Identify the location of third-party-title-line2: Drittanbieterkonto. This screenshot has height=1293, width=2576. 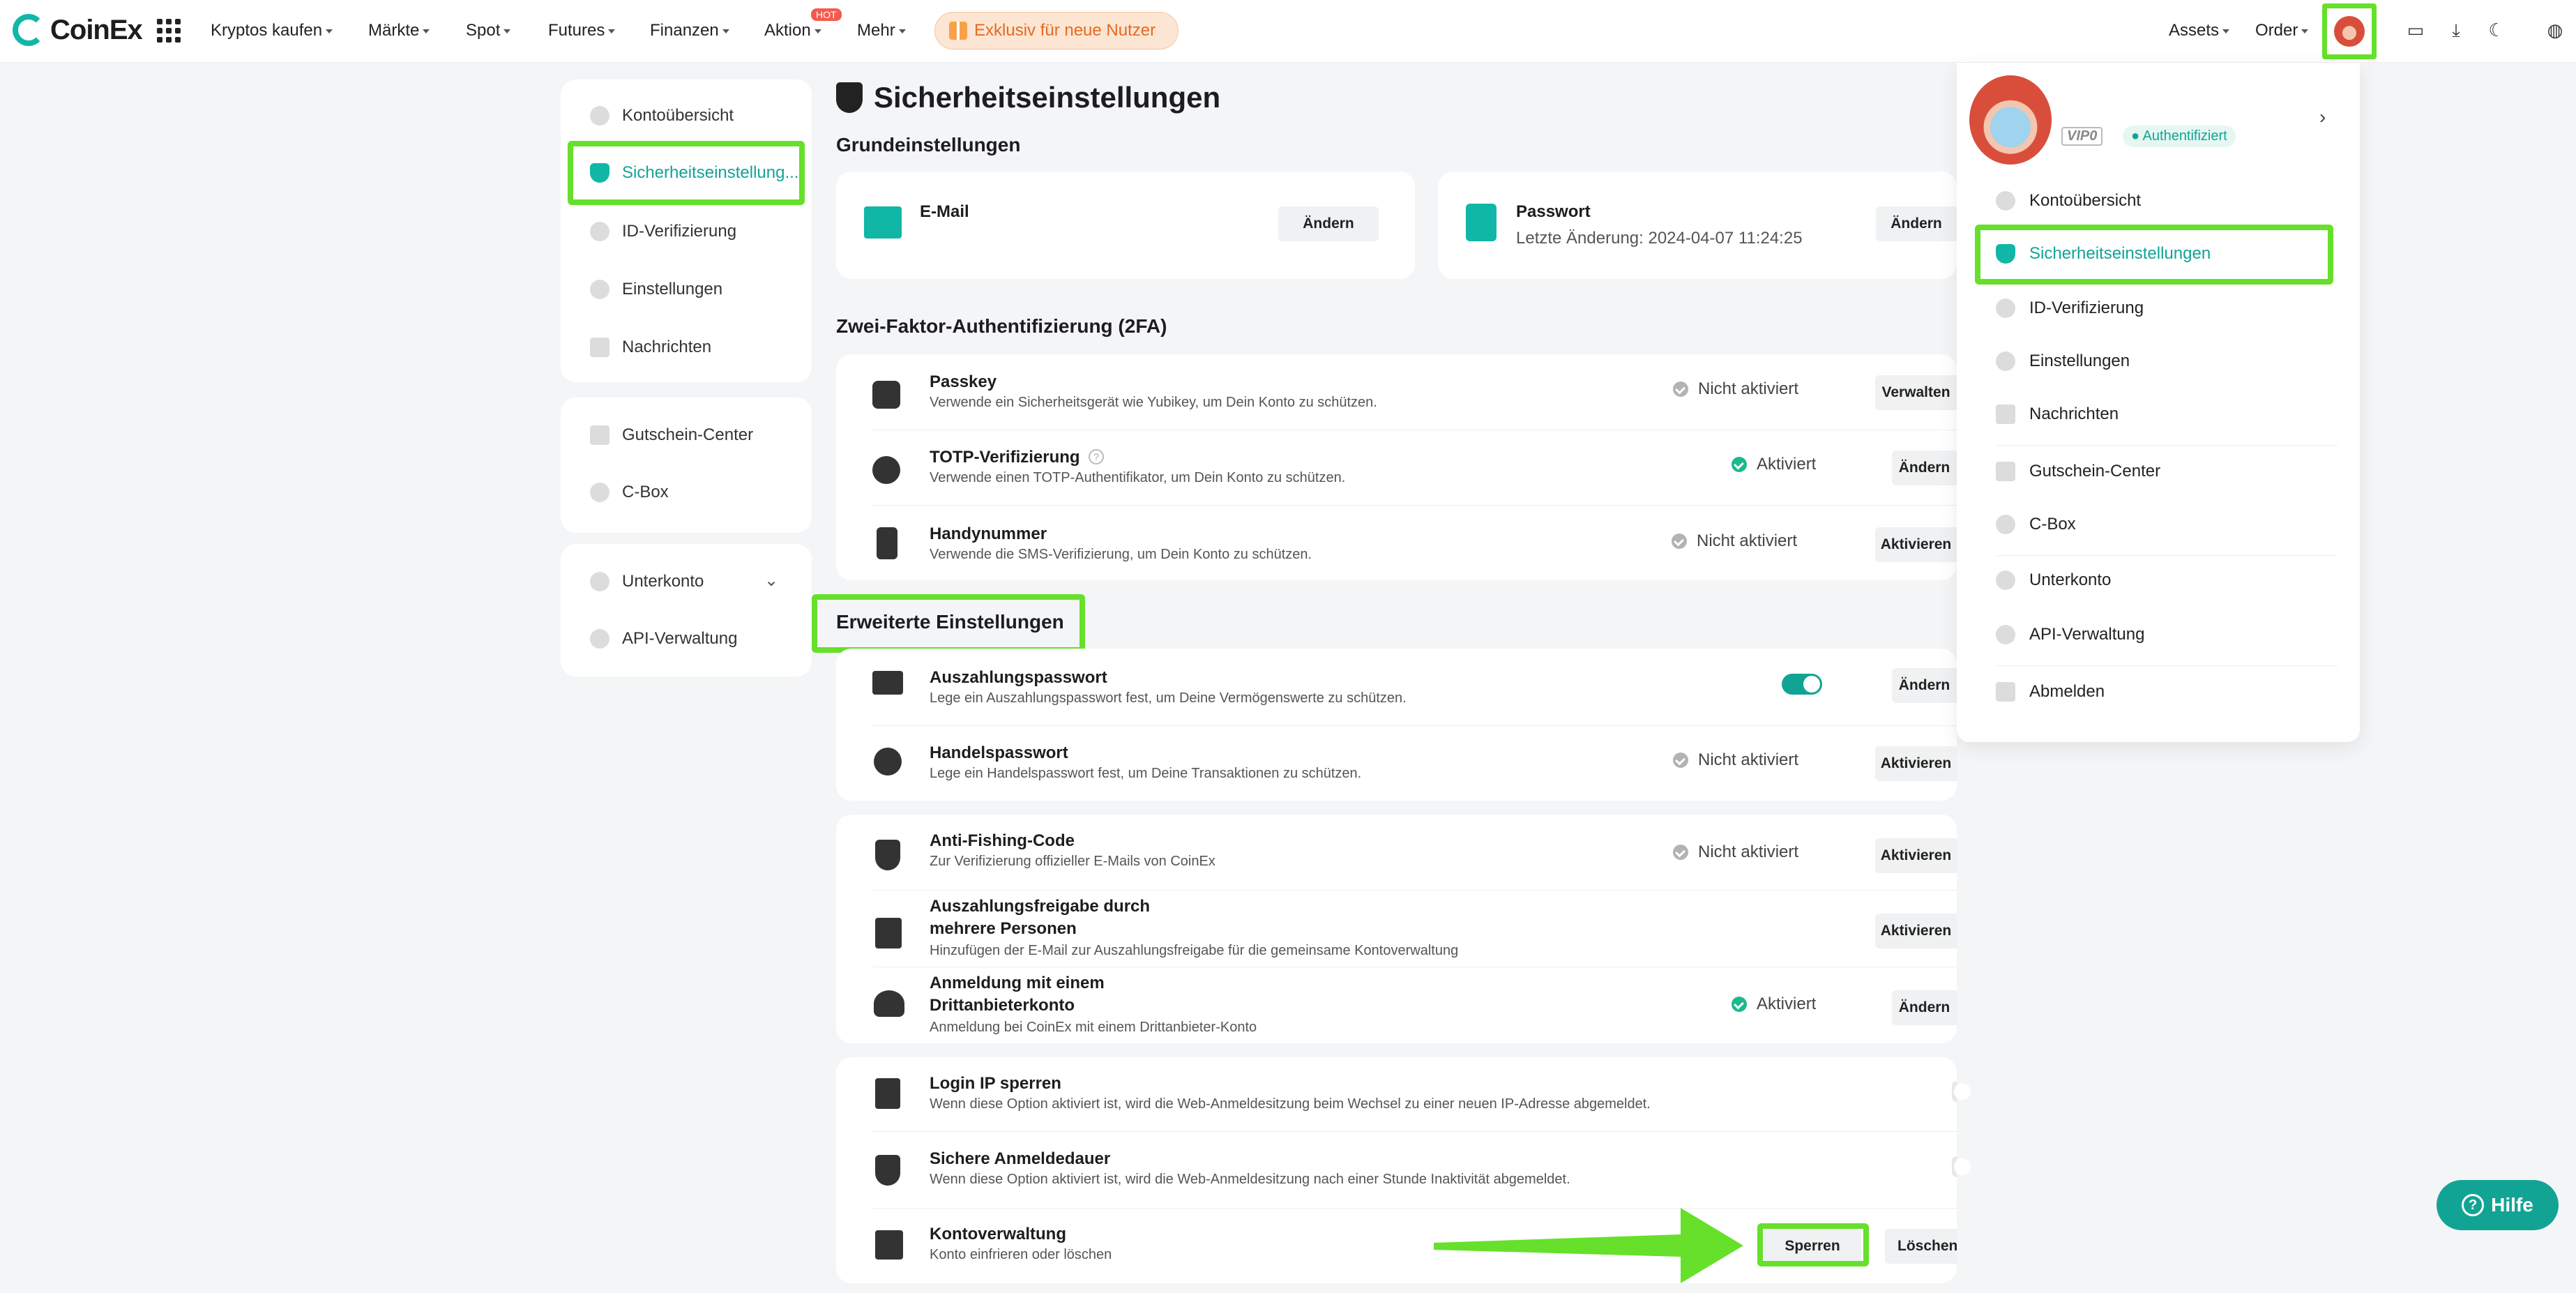
(1002, 1005).